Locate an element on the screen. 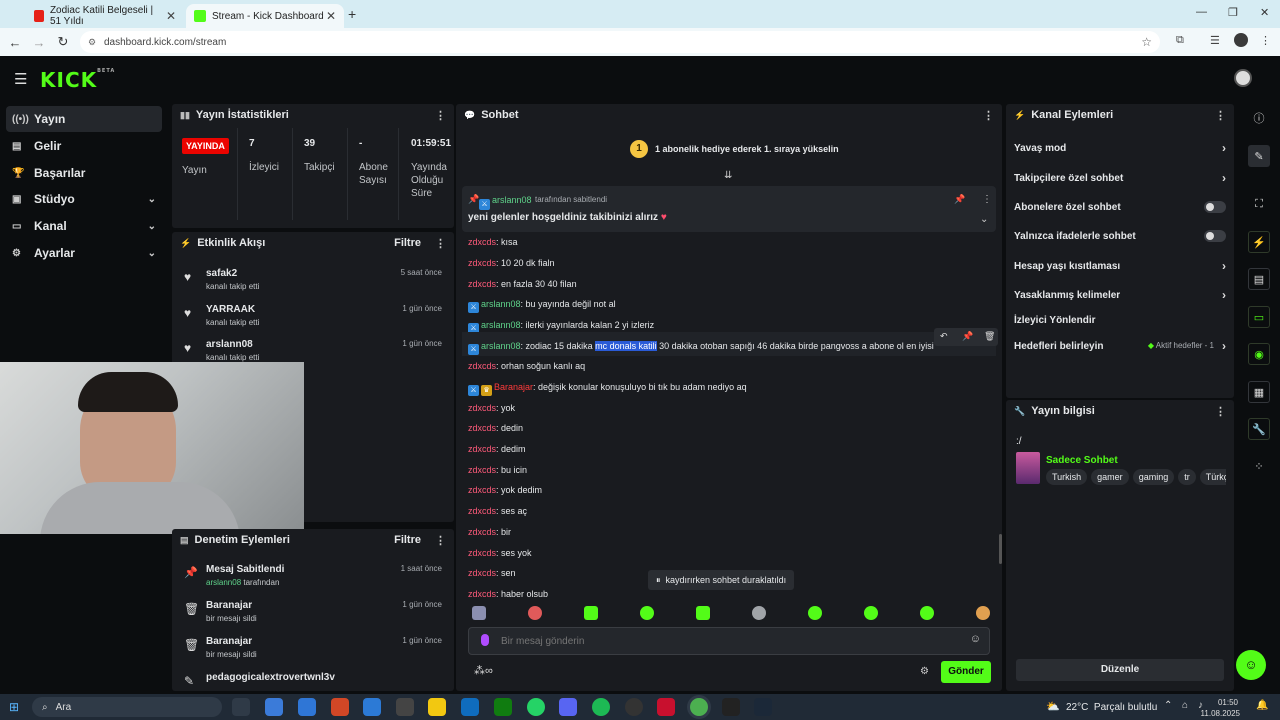 This screenshot has width=1280, height=720. lightning-icon: ⚡ is located at coordinates (1259, 242).